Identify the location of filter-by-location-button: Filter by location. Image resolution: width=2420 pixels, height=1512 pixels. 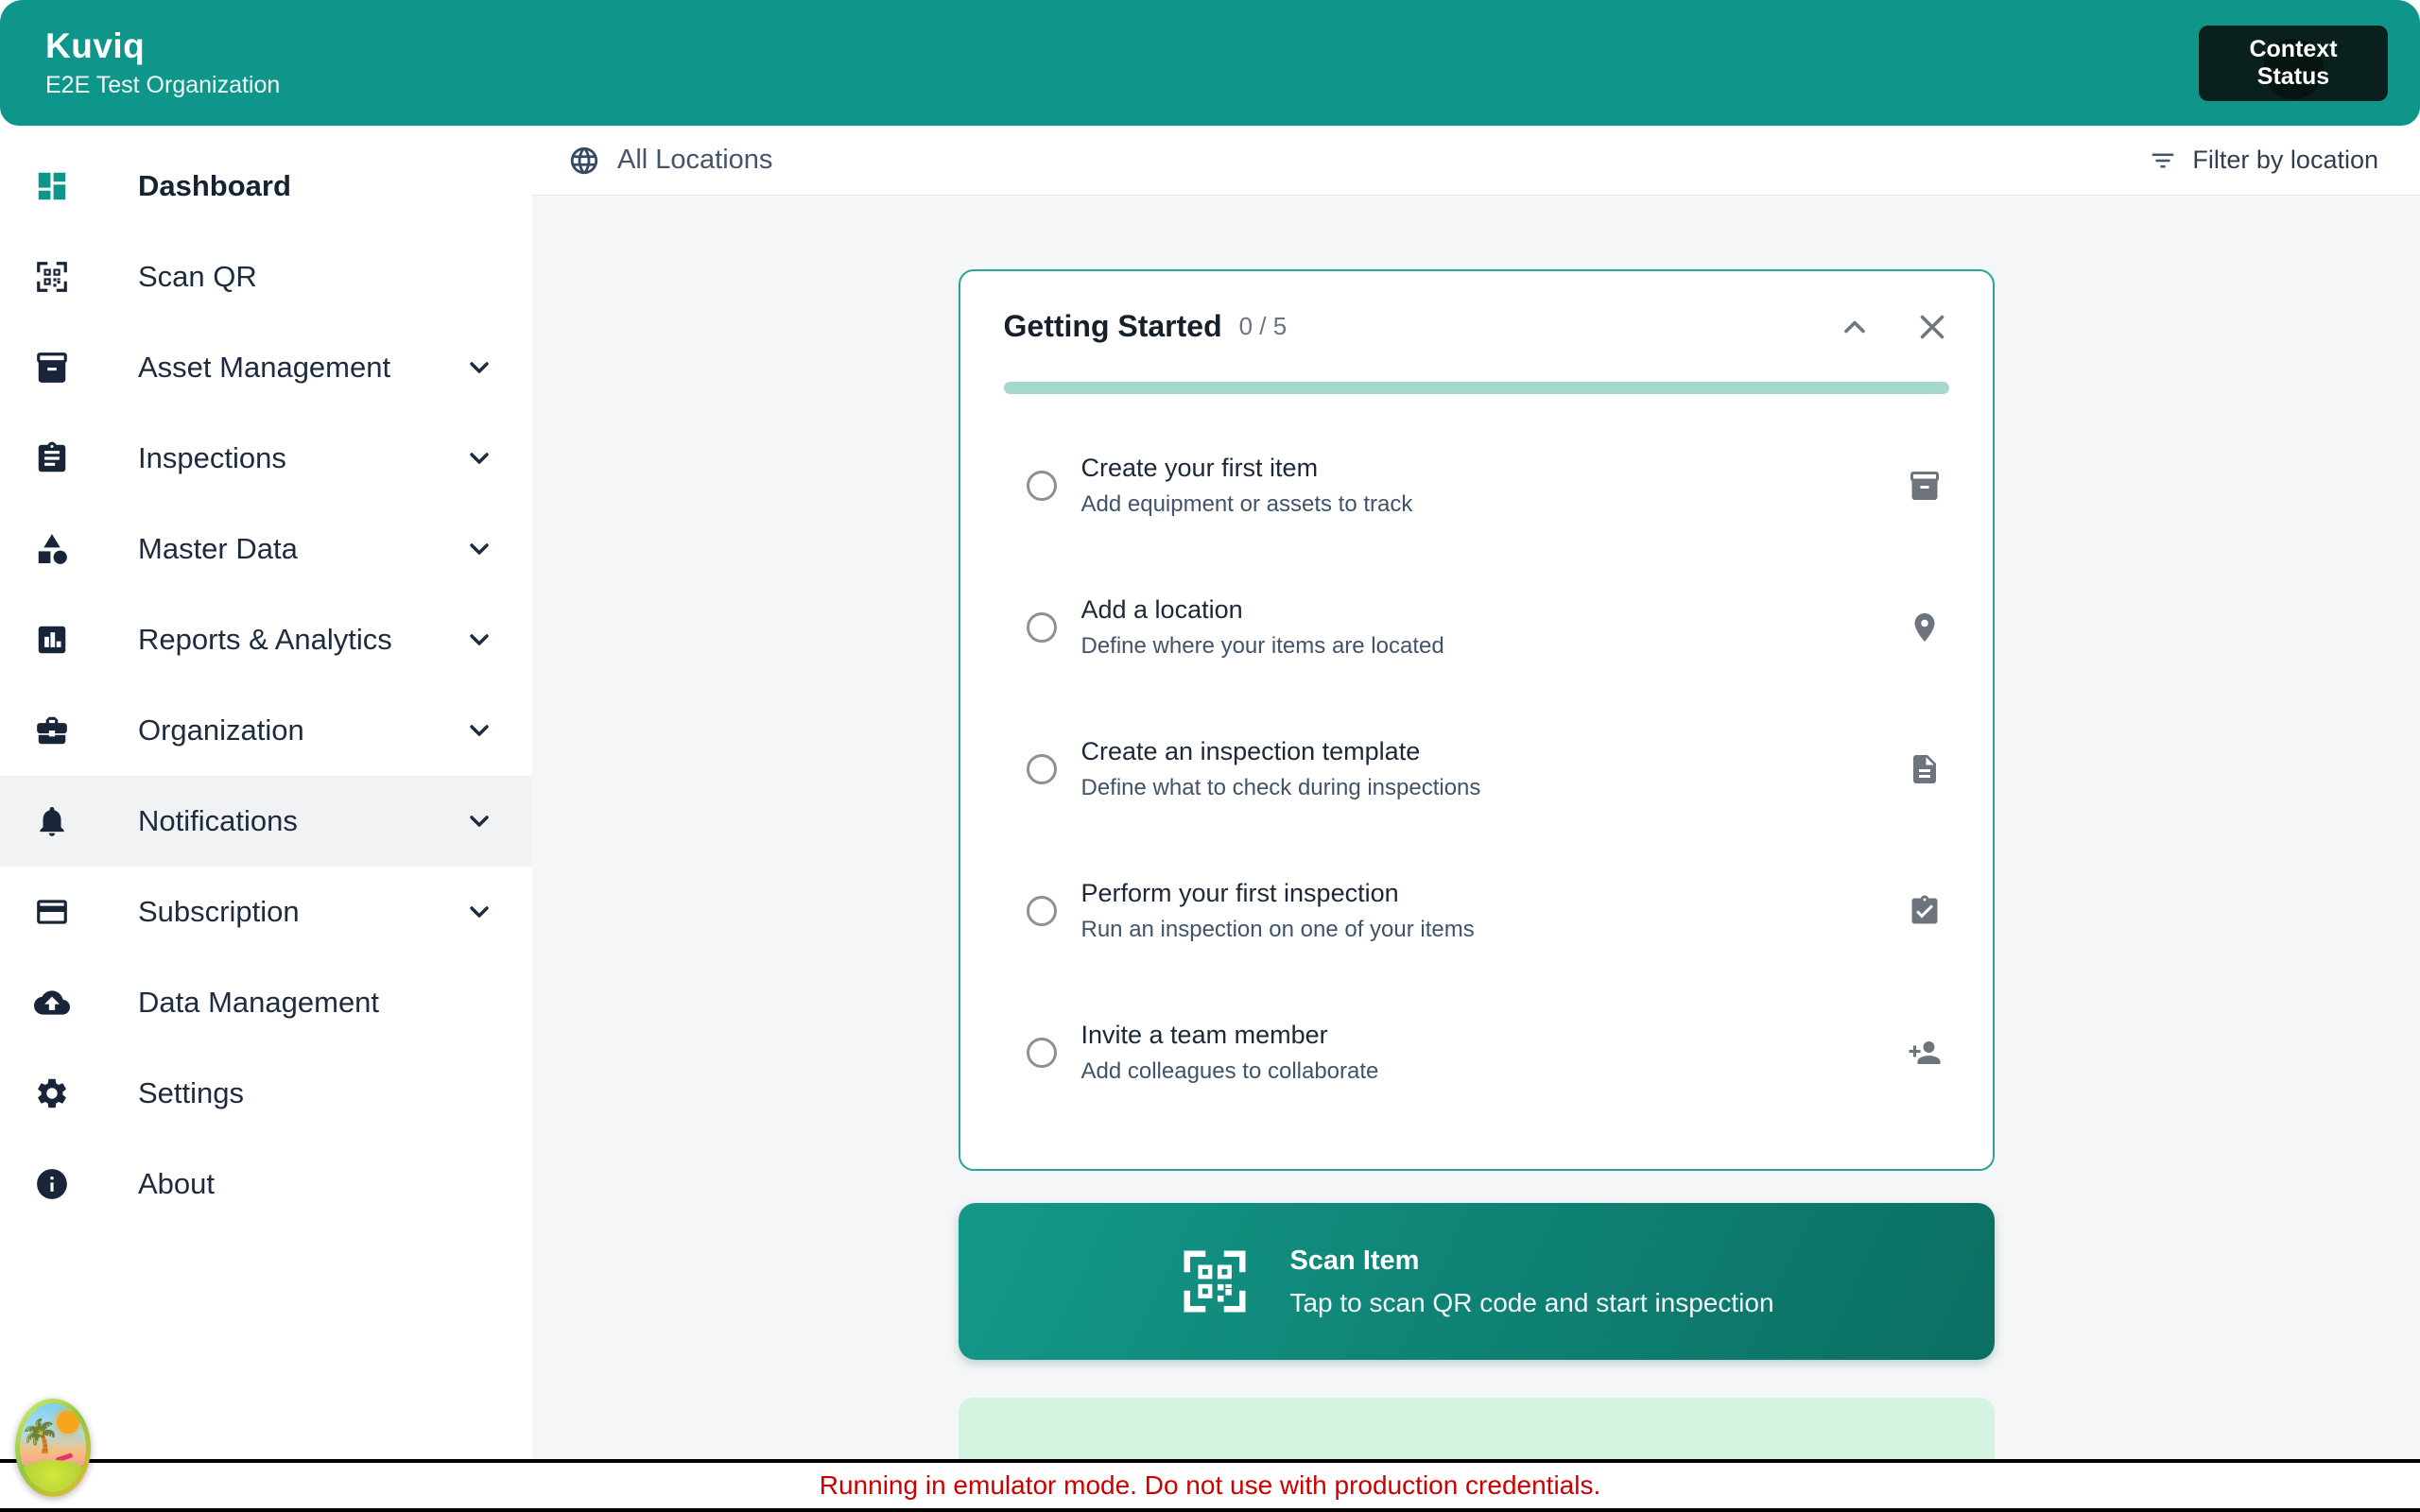
(2263, 160).